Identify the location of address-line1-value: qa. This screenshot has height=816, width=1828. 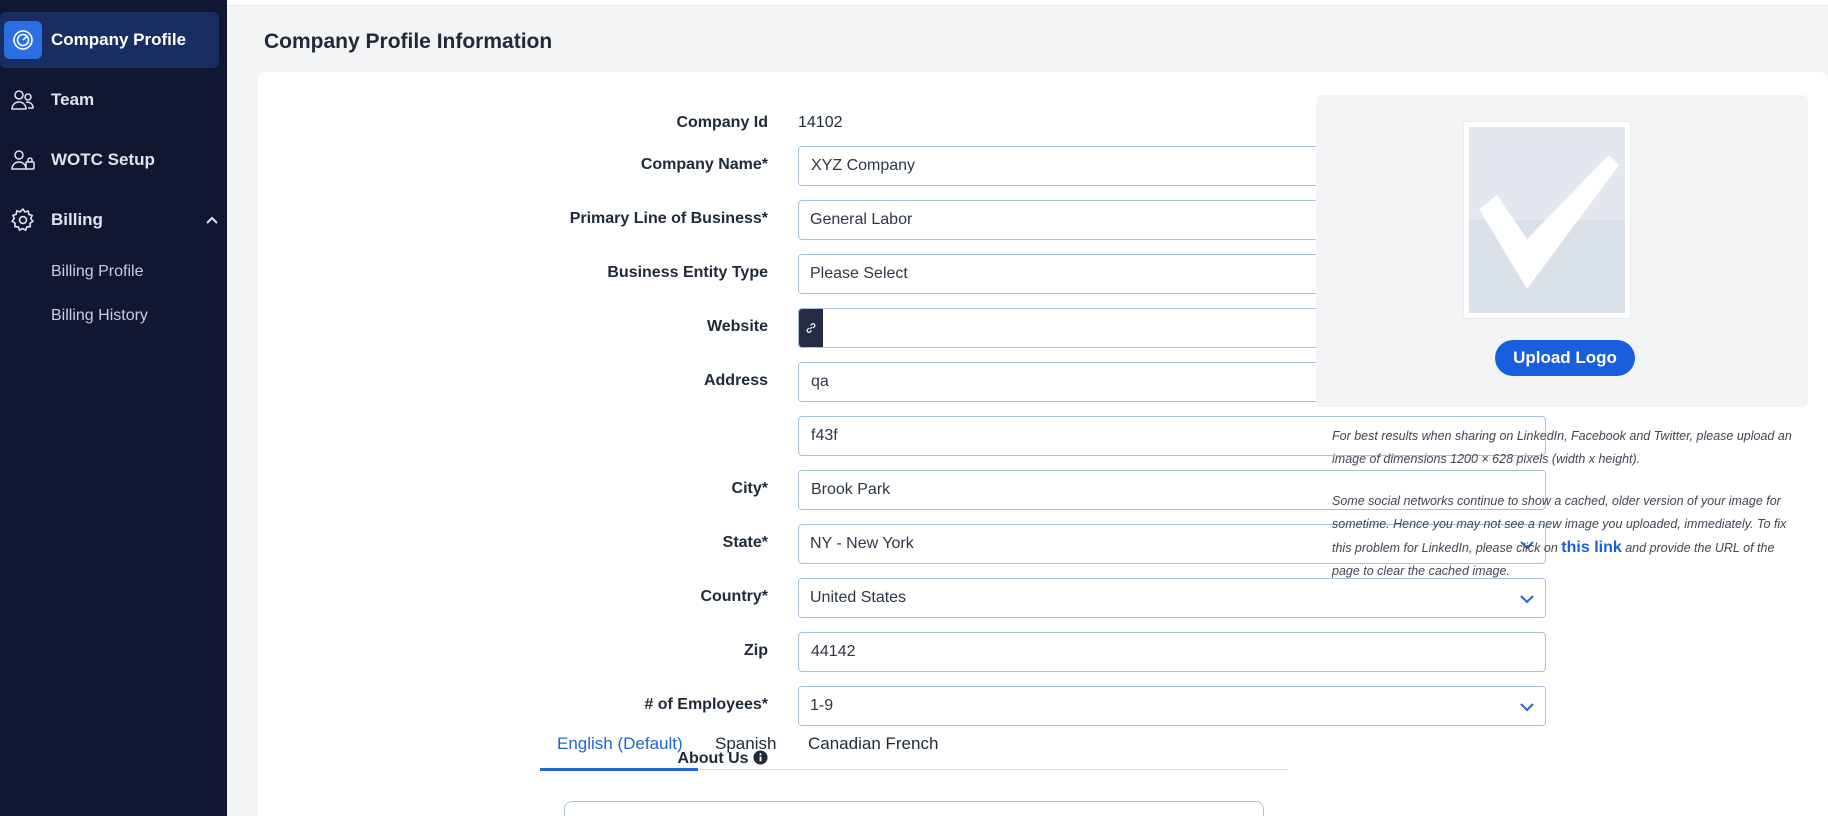
(820, 381).